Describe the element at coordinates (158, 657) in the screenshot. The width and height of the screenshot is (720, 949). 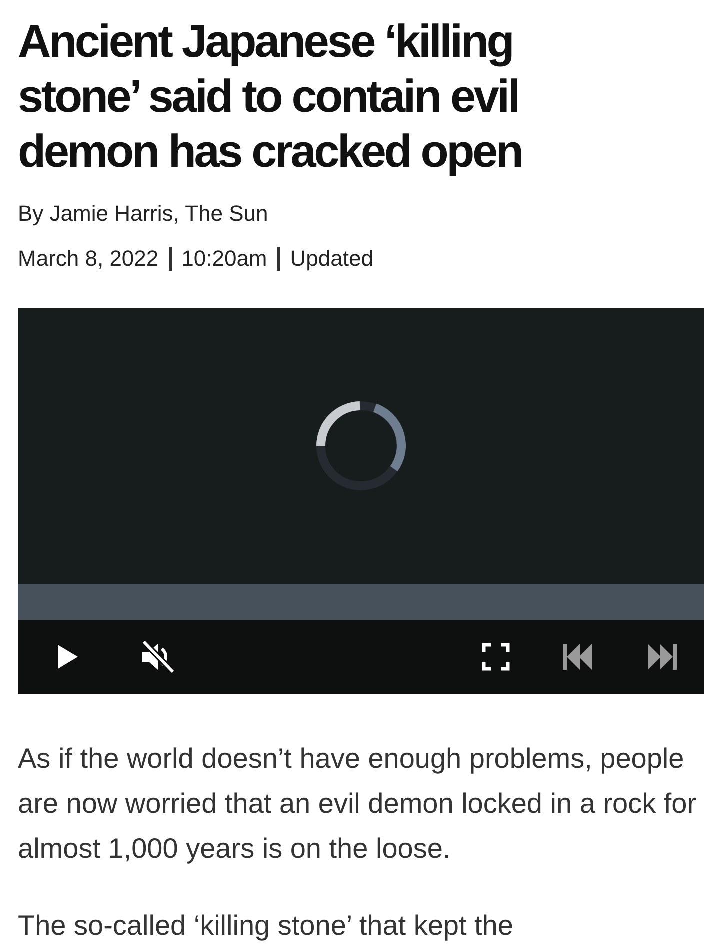
I see `mute-button` at that location.